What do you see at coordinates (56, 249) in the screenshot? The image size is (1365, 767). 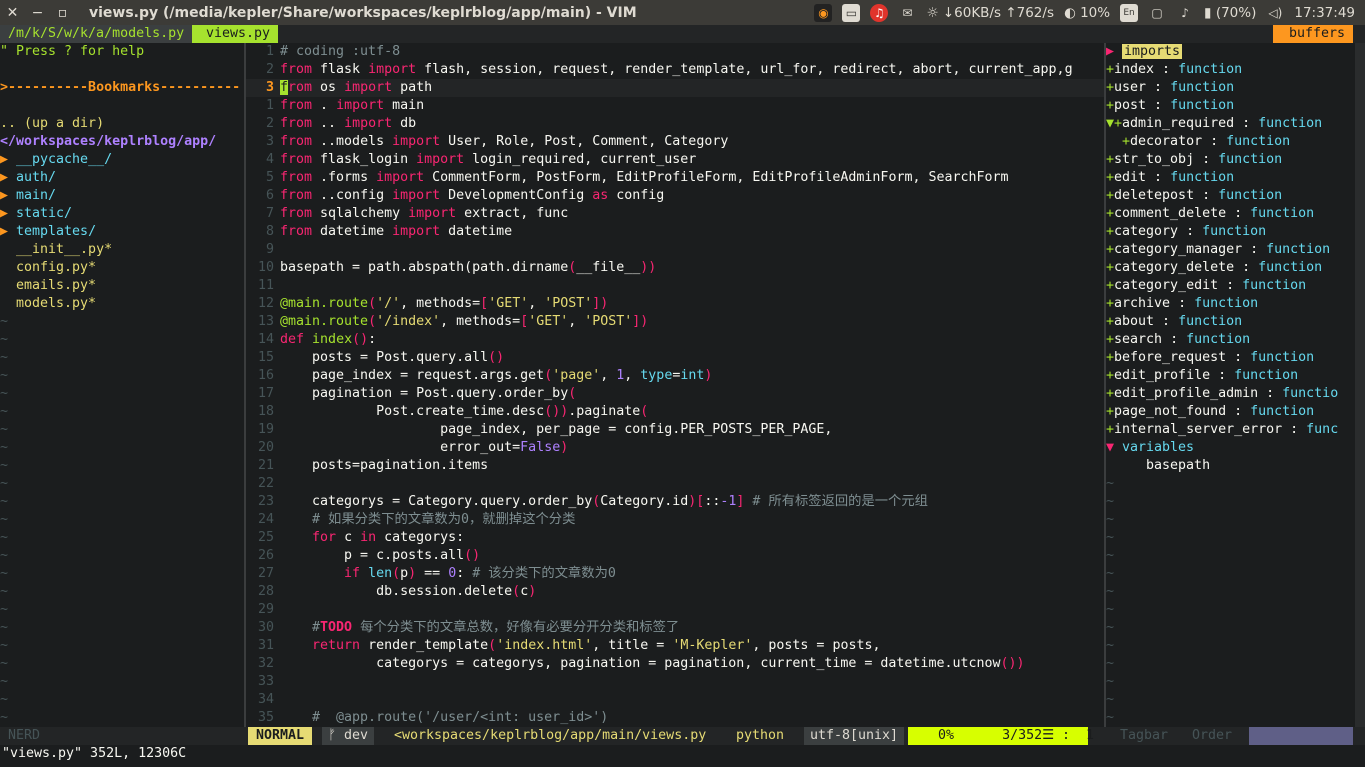 I see `nerdtree-file: __init__.py*` at bounding box center [56, 249].